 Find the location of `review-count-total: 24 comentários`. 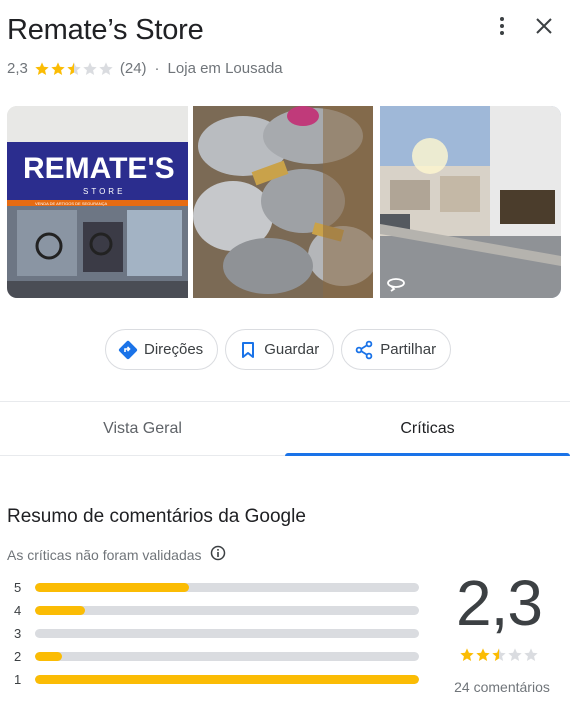

review-count-total: 24 comentários is located at coordinates (502, 687).